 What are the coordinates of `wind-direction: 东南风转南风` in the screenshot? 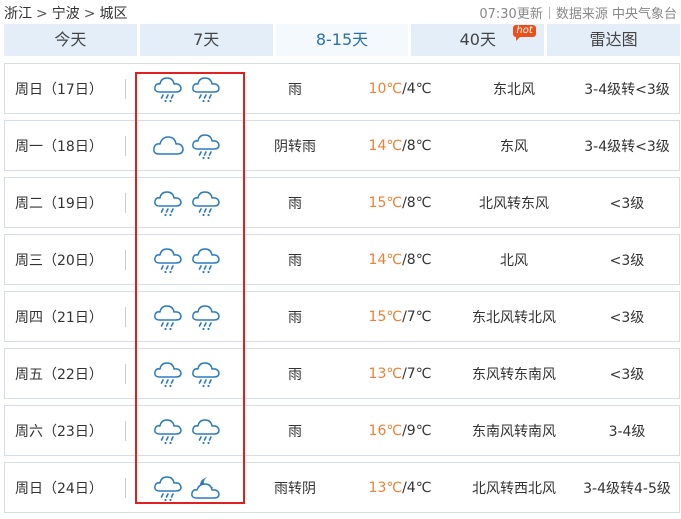 It's located at (514, 431).